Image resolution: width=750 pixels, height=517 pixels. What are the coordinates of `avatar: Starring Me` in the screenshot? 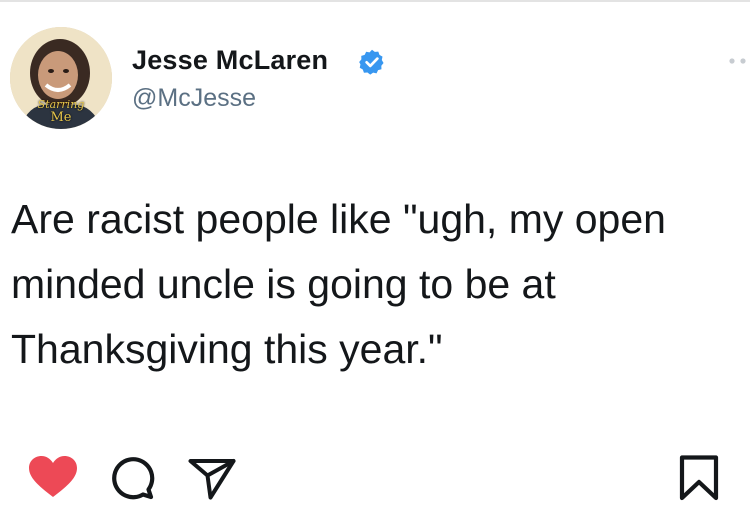 It's located at (61, 78).